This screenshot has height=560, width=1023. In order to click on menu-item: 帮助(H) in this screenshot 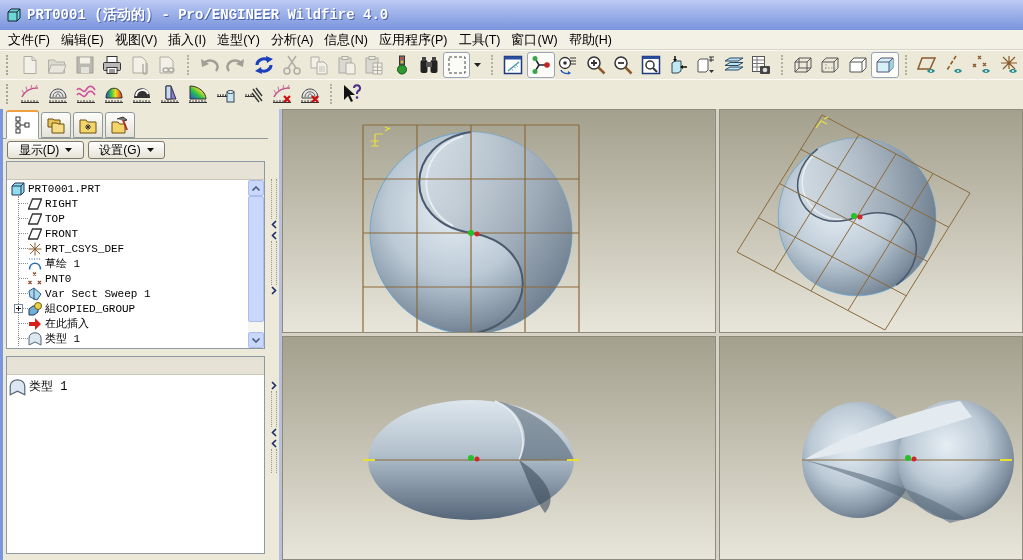, I will do `click(590, 39)`.